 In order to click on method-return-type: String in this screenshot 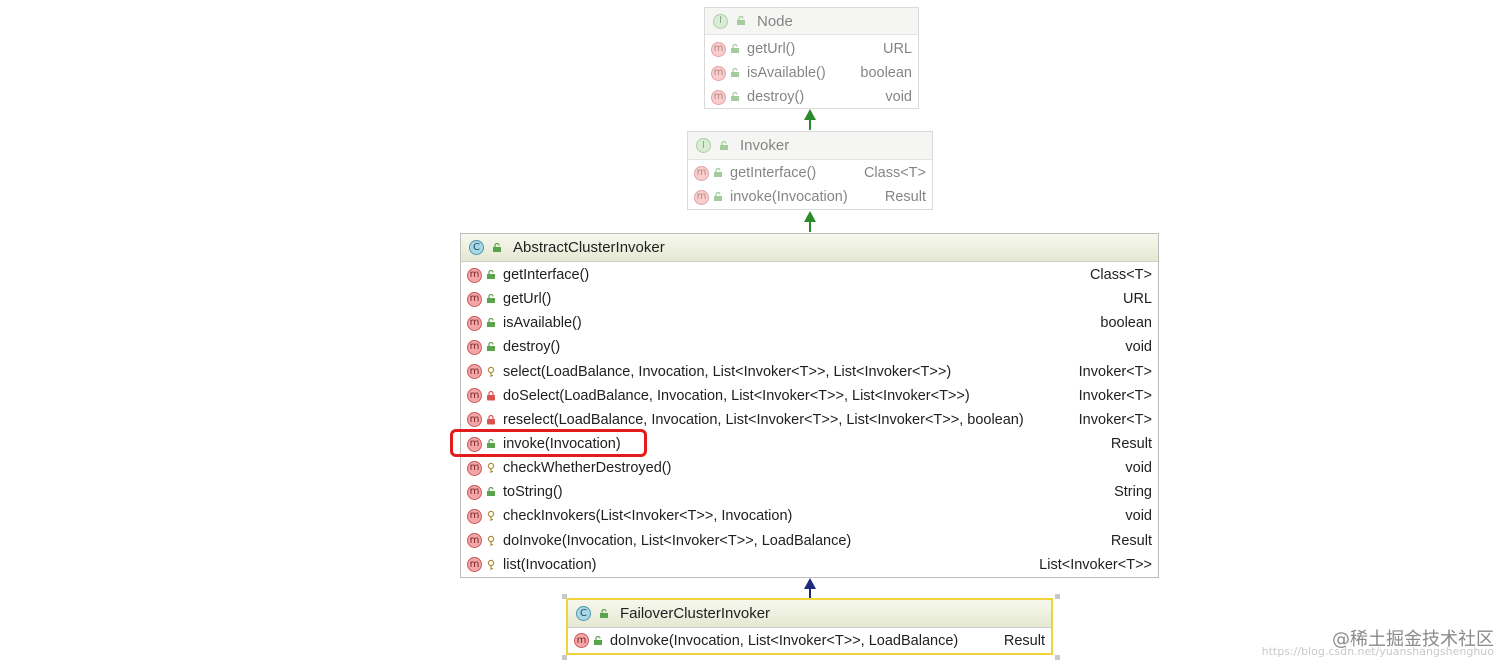, I will do `click(1133, 492)`.